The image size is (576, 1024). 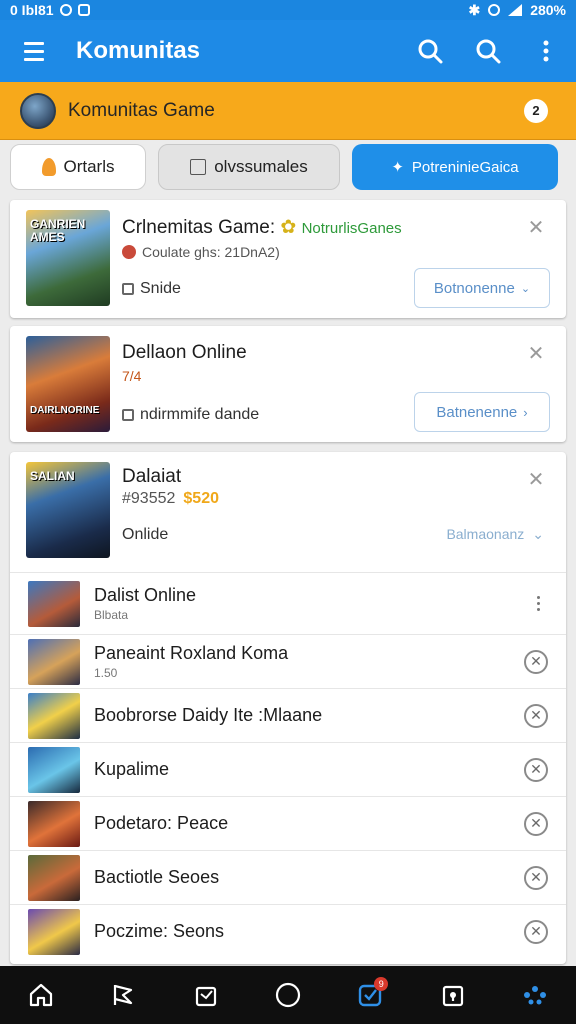 I want to click on list-item: Podetaro: Peace ✕, so click(x=288, y=823).